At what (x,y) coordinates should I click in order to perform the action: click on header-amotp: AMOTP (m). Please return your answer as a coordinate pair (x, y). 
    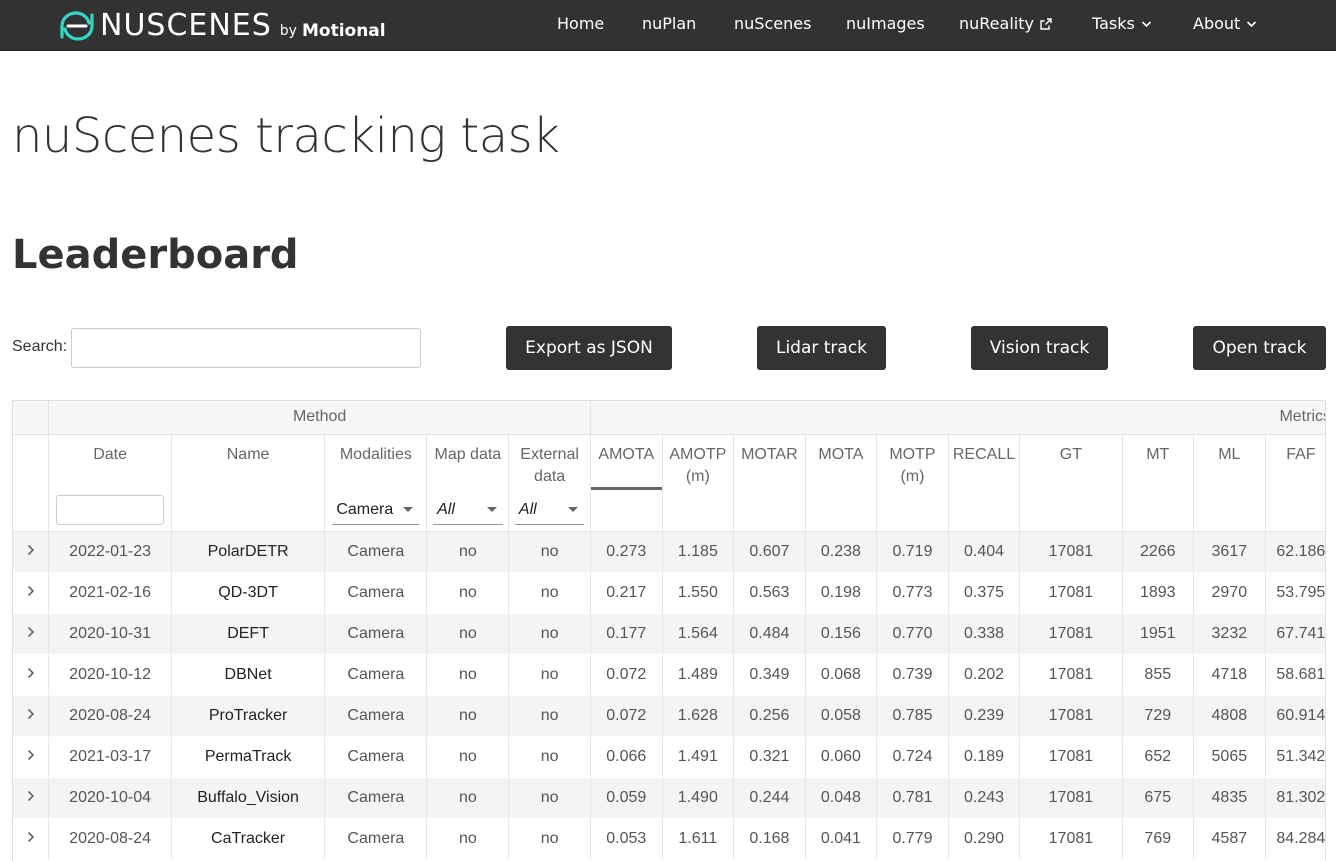
    Looking at the image, I should click on (698, 462).